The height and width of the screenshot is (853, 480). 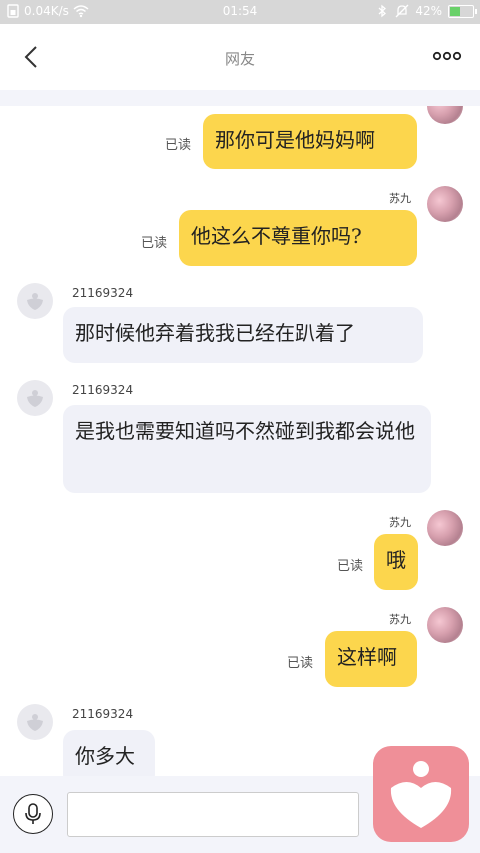 What do you see at coordinates (298, 238) in the screenshot?
I see `message-bubble: 他这么不尊重你吗?` at bounding box center [298, 238].